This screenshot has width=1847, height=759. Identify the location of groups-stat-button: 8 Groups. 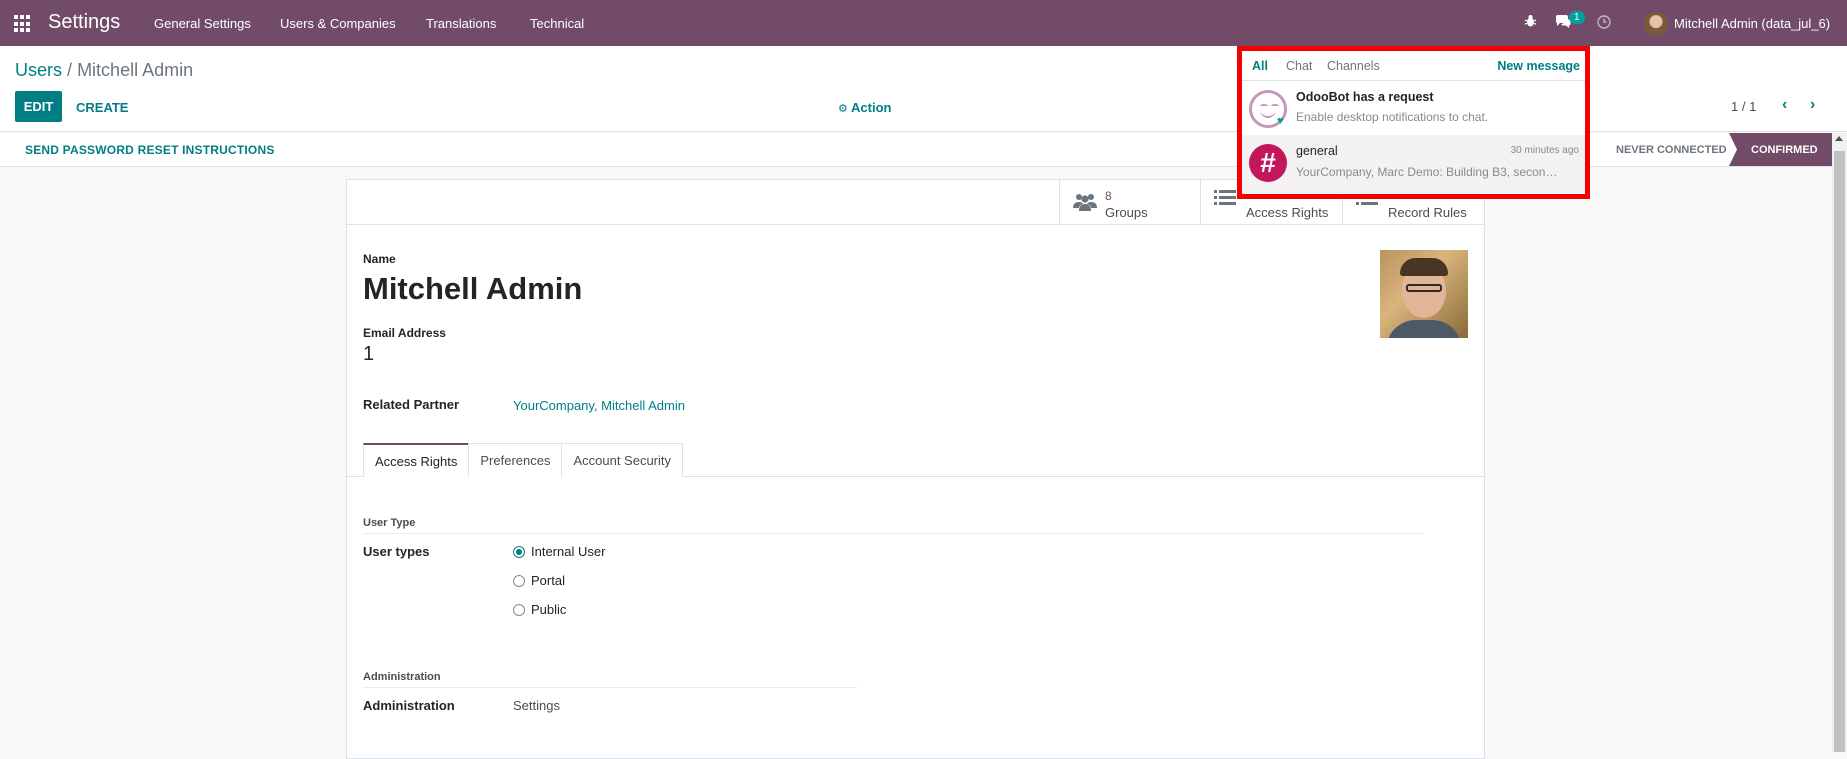
(1129, 202).